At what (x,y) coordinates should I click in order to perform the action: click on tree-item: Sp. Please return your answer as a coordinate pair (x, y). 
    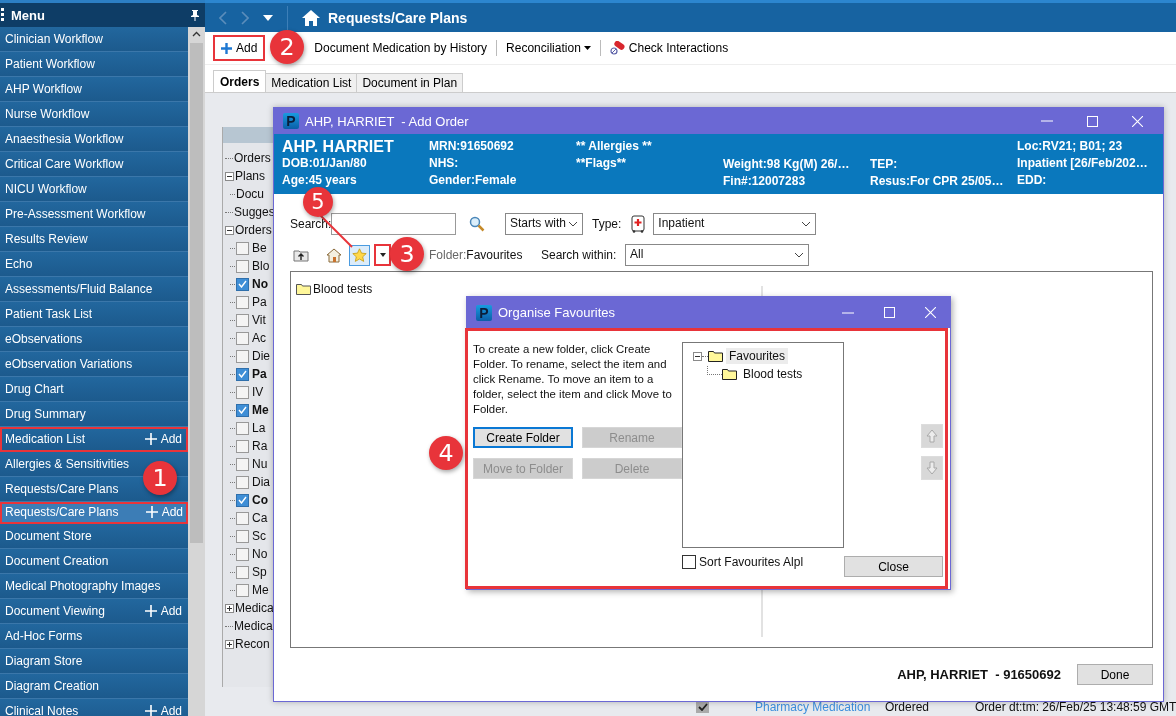
    Looking at the image, I should click on (259, 572).